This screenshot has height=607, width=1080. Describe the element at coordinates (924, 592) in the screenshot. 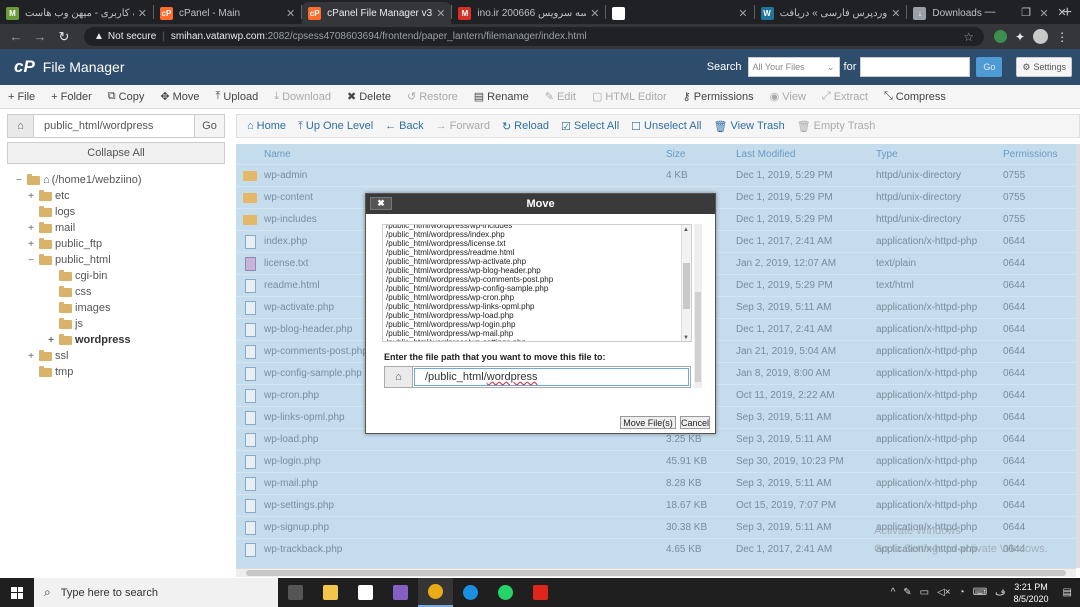

I see `battery-icon: ▭` at that location.